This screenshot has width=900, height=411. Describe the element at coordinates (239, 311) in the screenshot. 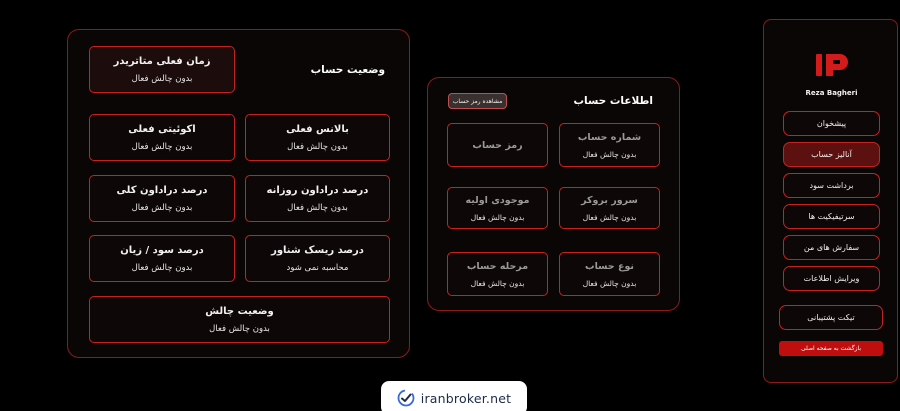

I see `challenge-status-title: وضعیت چالش` at that location.